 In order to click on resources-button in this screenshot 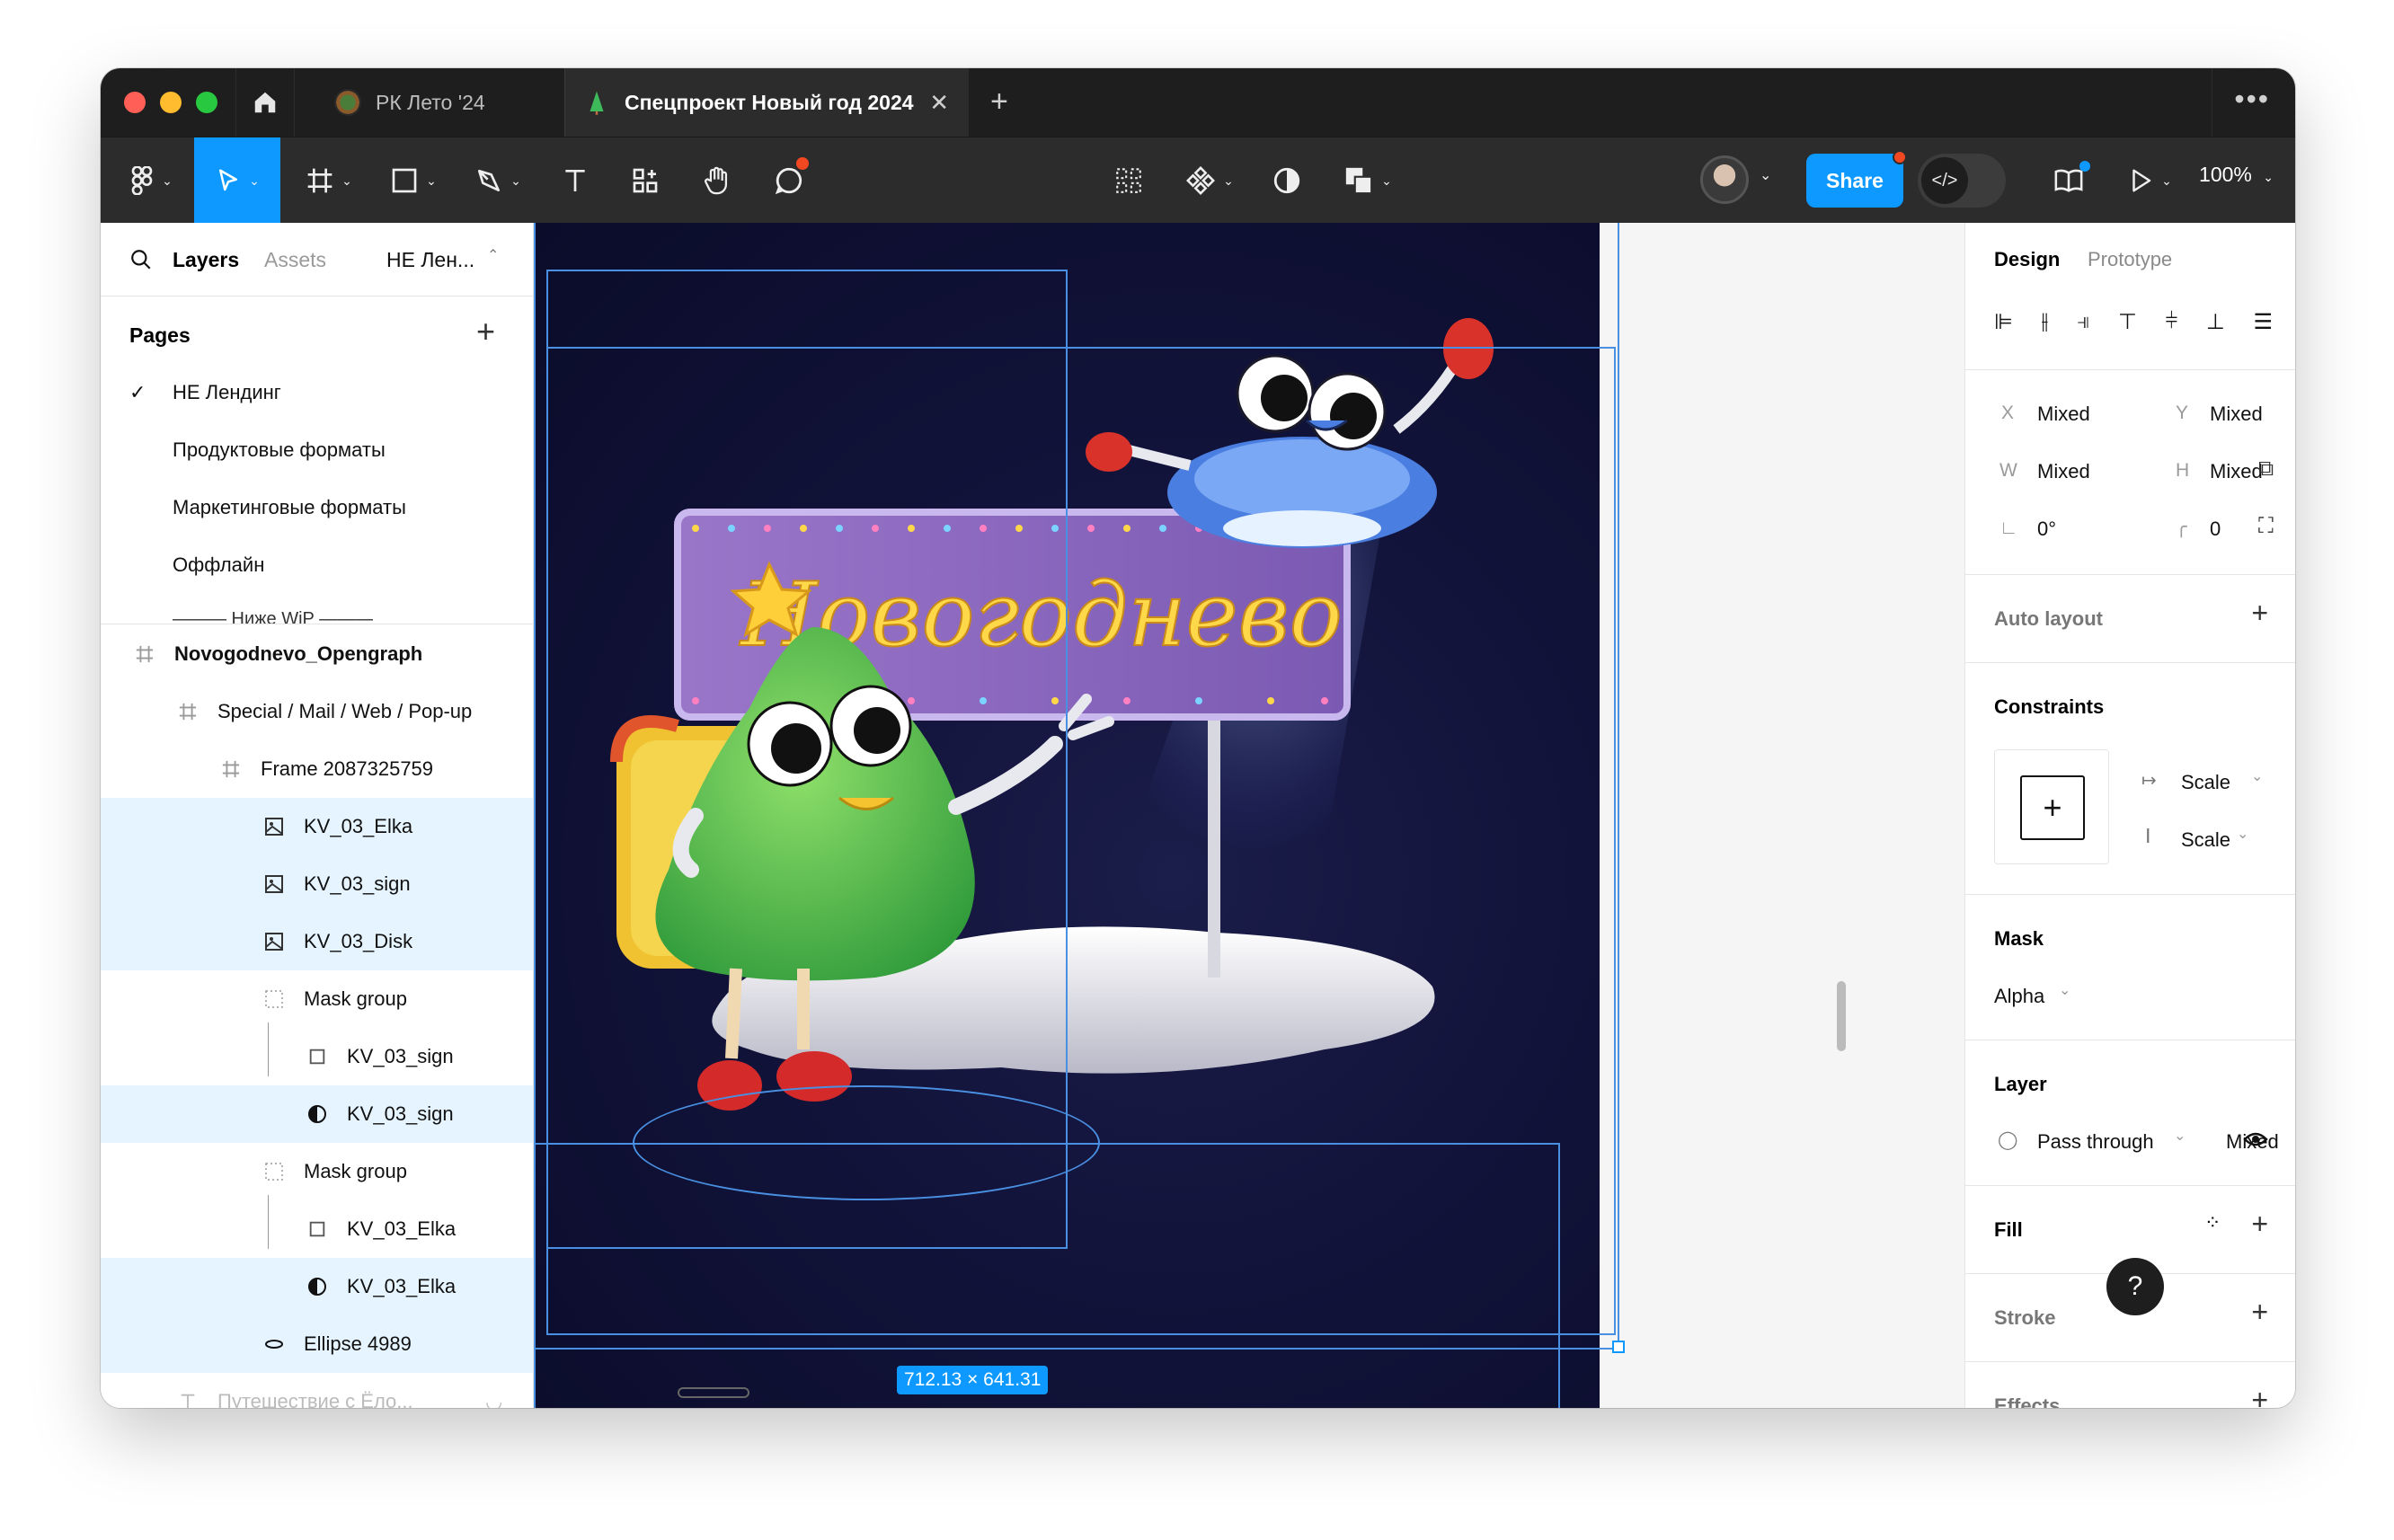, I will do `click(645, 180)`.